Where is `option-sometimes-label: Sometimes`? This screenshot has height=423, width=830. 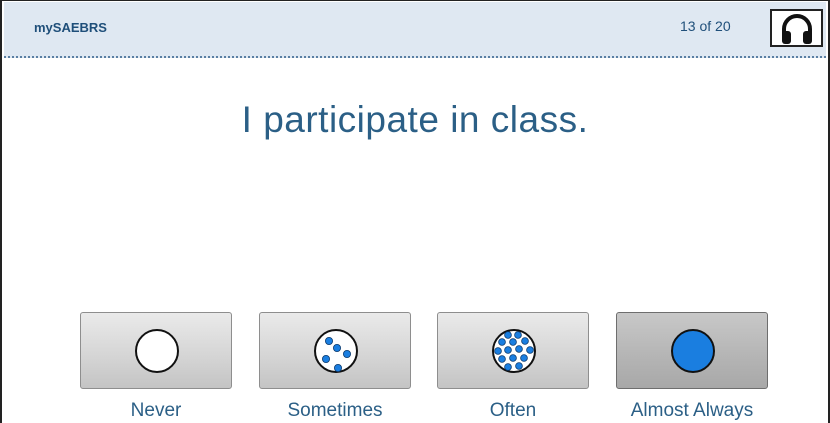 option-sometimes-label: Sometimes is located at coordinates (335, 411).